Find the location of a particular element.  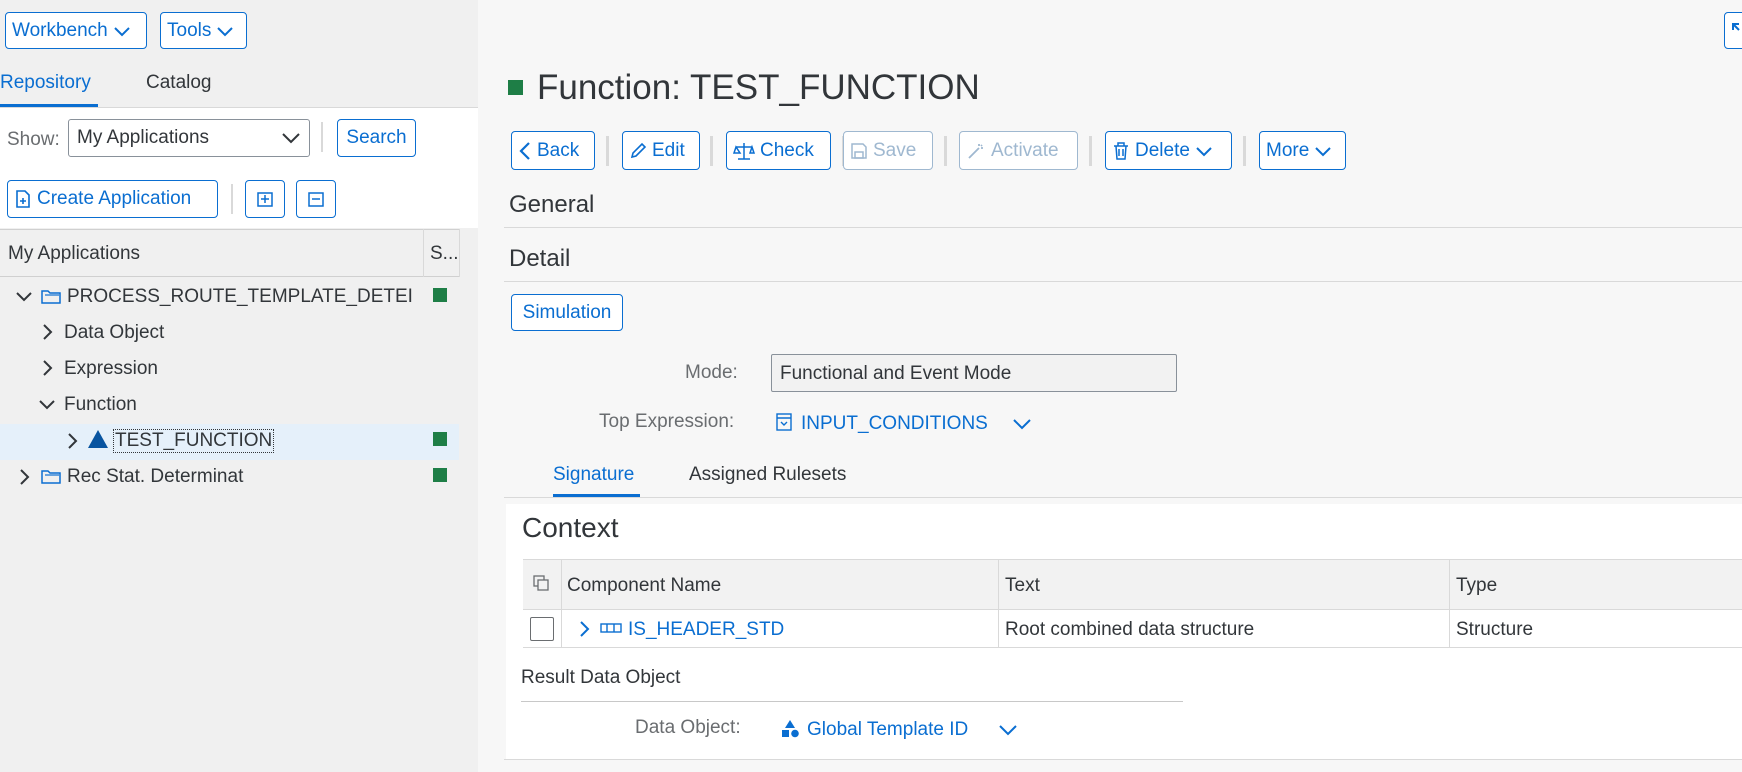

show-select-value: My Applications is located at coordinates (143, 137).